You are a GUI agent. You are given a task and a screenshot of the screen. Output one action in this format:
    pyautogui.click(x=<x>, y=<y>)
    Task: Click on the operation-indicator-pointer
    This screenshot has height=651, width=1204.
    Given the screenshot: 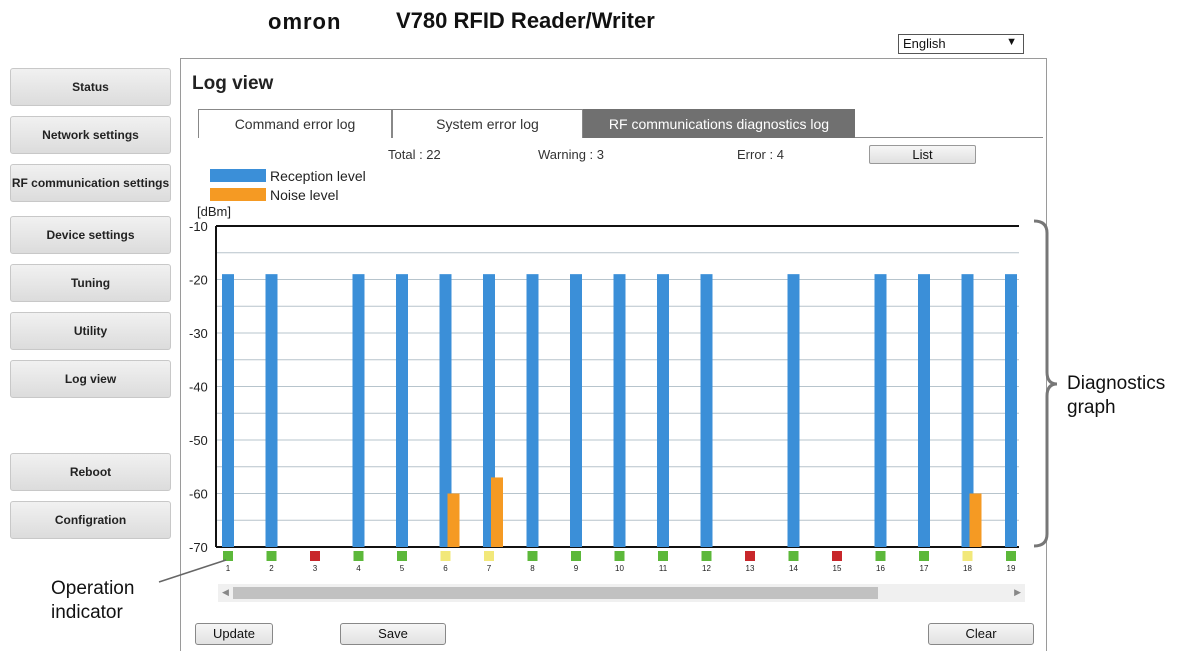 What is the action you would take?
    pyautogui.click(x=192, y=571)
    